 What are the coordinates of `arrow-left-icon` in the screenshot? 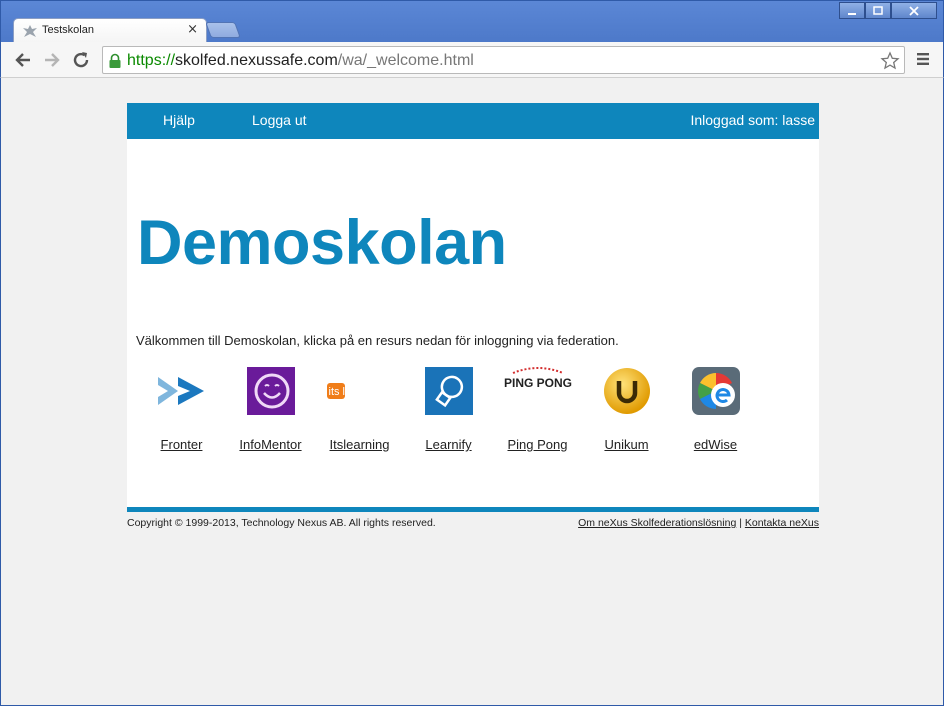 It's located at (22, 60).